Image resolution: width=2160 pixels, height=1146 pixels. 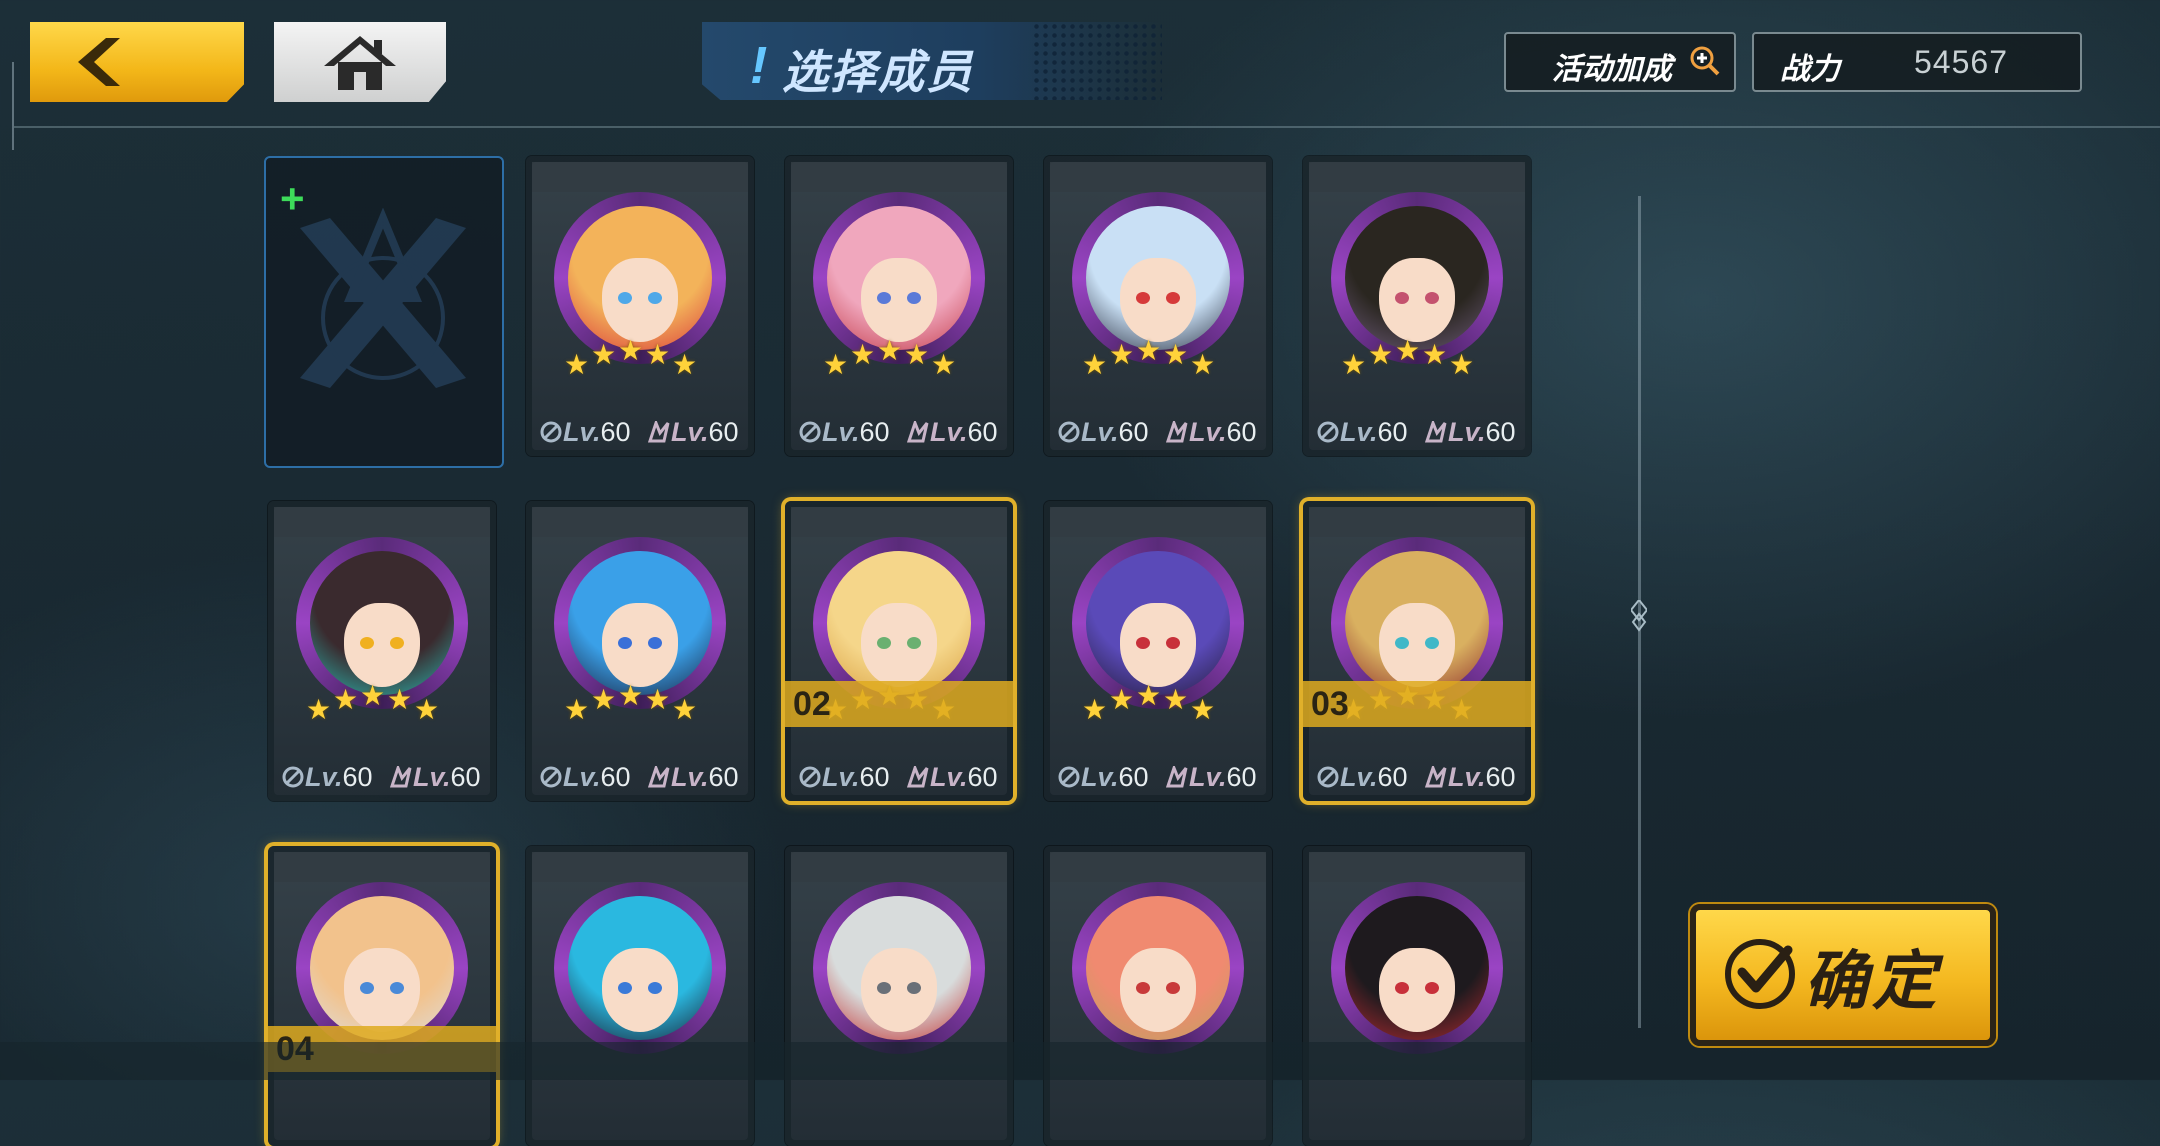 I want to click on member-card: ★★★★★03Lv.60Lv.60, so click(x=1417, y=651).